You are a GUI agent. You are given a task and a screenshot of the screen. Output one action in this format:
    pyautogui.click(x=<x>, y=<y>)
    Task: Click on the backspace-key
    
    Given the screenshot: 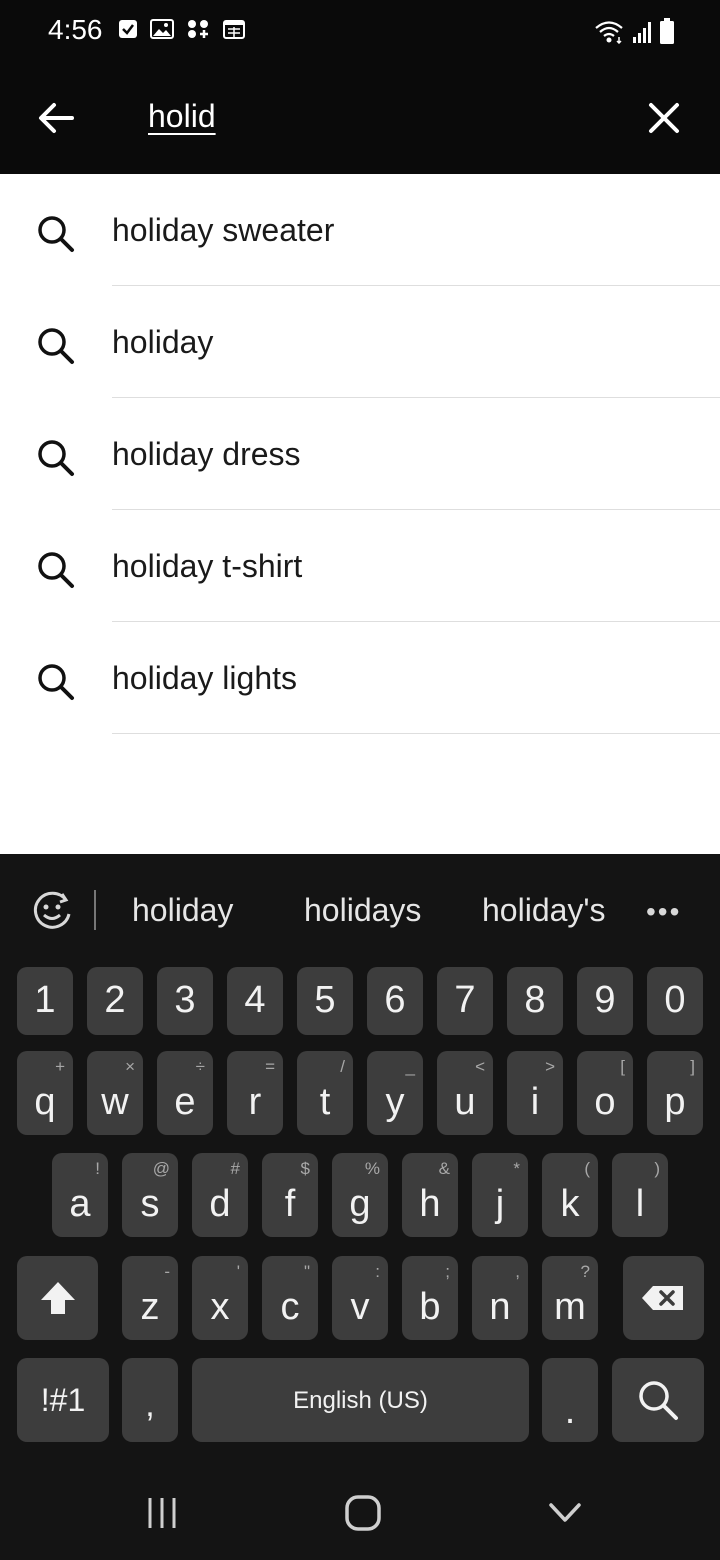 What is the action you would take?
    pyautogui.click(x=663, y=1298)
    